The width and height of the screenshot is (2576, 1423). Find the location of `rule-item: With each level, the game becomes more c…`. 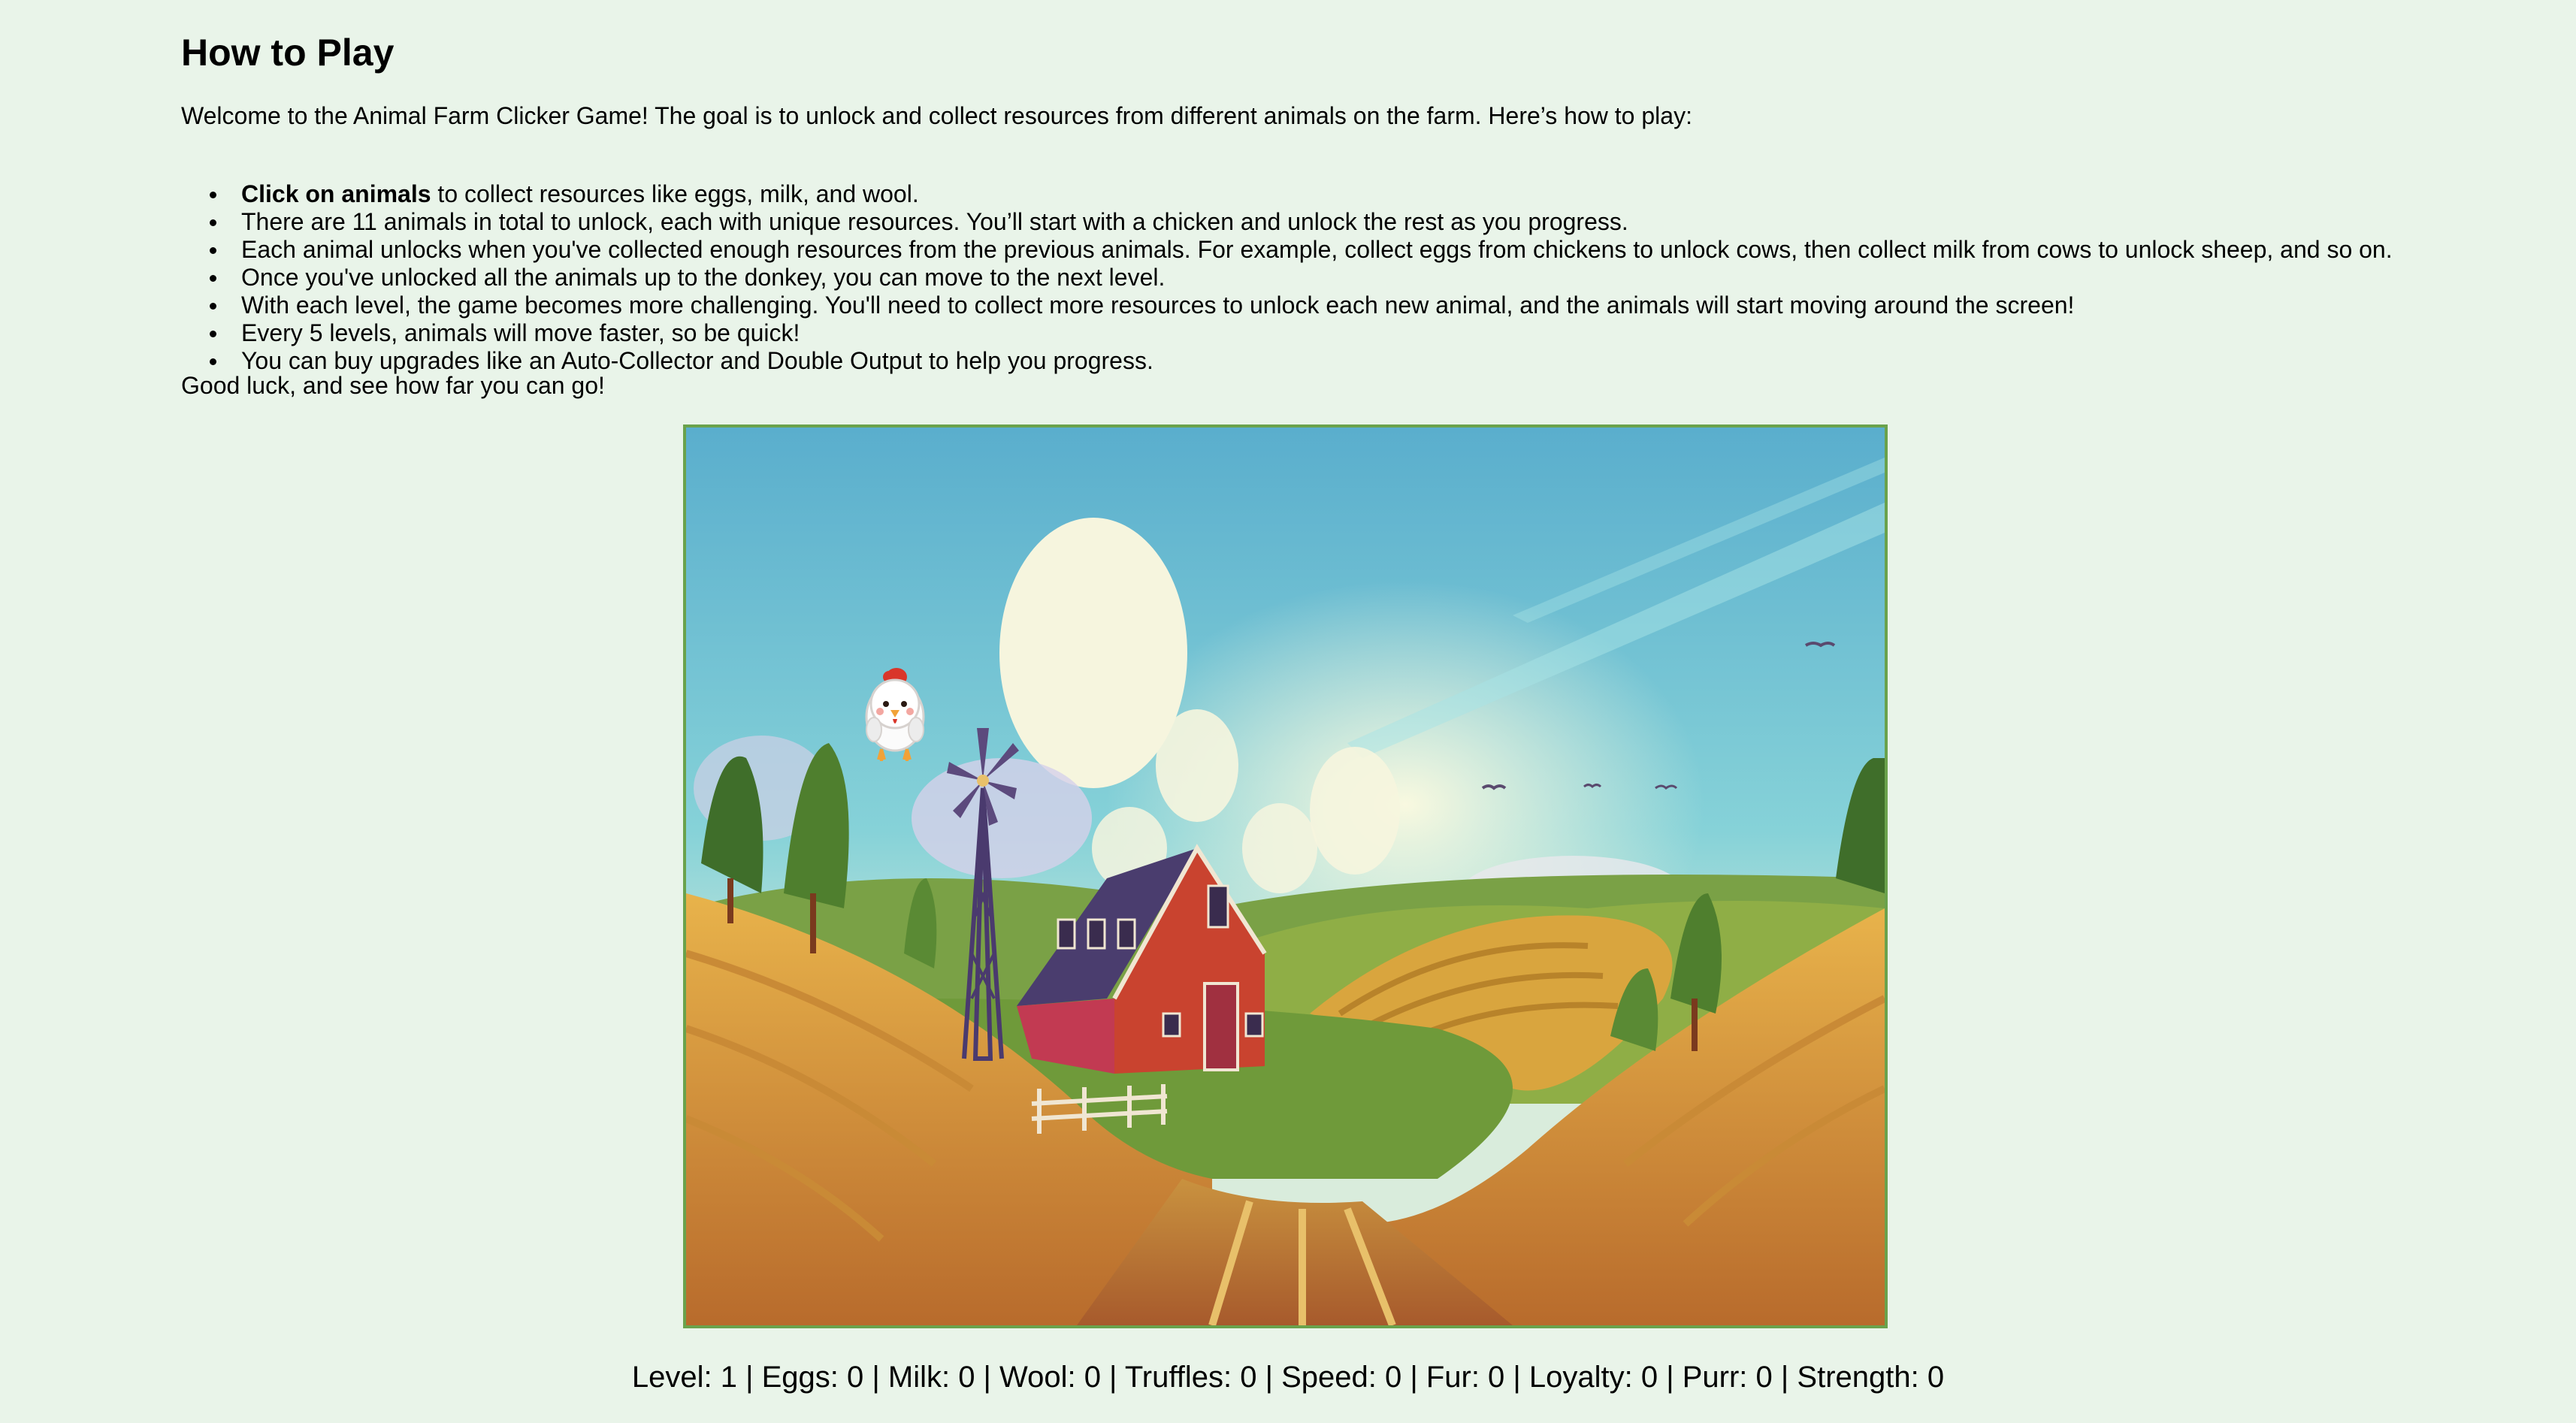

rule-item: With each level, the game becomes more c… is located at coordinates (1301, 305).